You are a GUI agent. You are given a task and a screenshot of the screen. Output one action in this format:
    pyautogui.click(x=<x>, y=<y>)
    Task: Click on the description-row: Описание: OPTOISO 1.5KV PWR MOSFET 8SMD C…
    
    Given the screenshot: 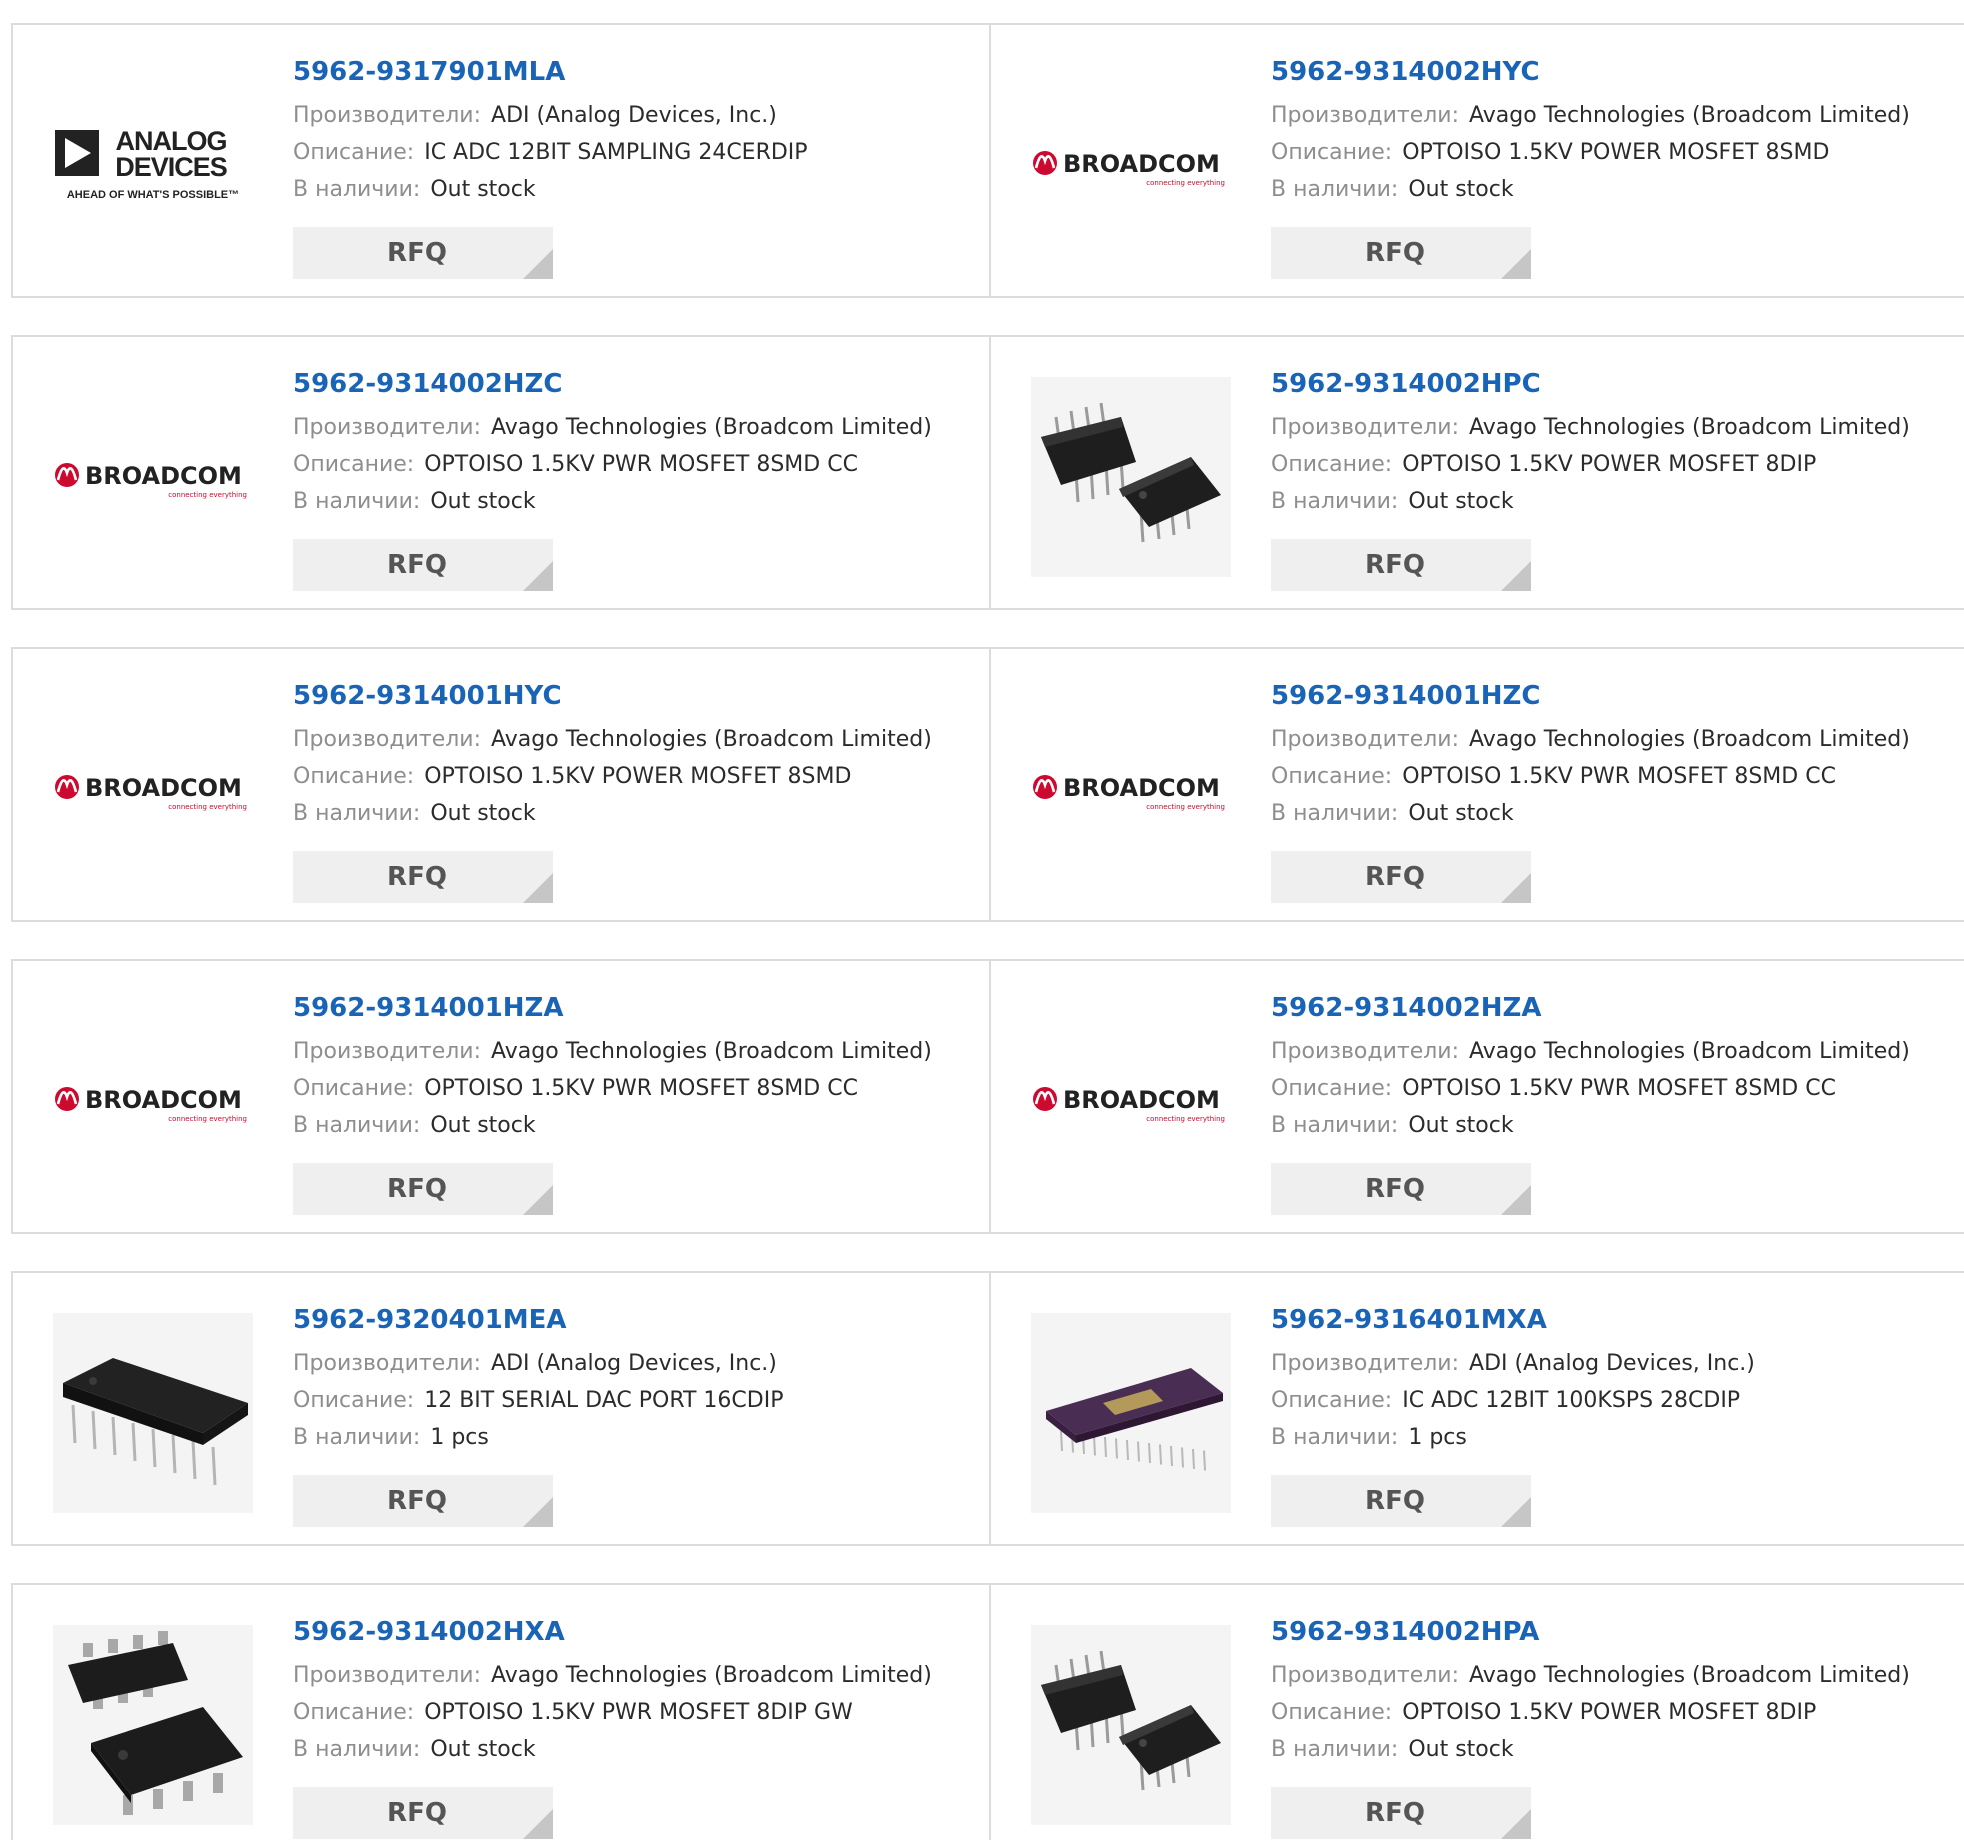 What is the action you would take?
    pyautogui.click(x=636, y=1088)
    